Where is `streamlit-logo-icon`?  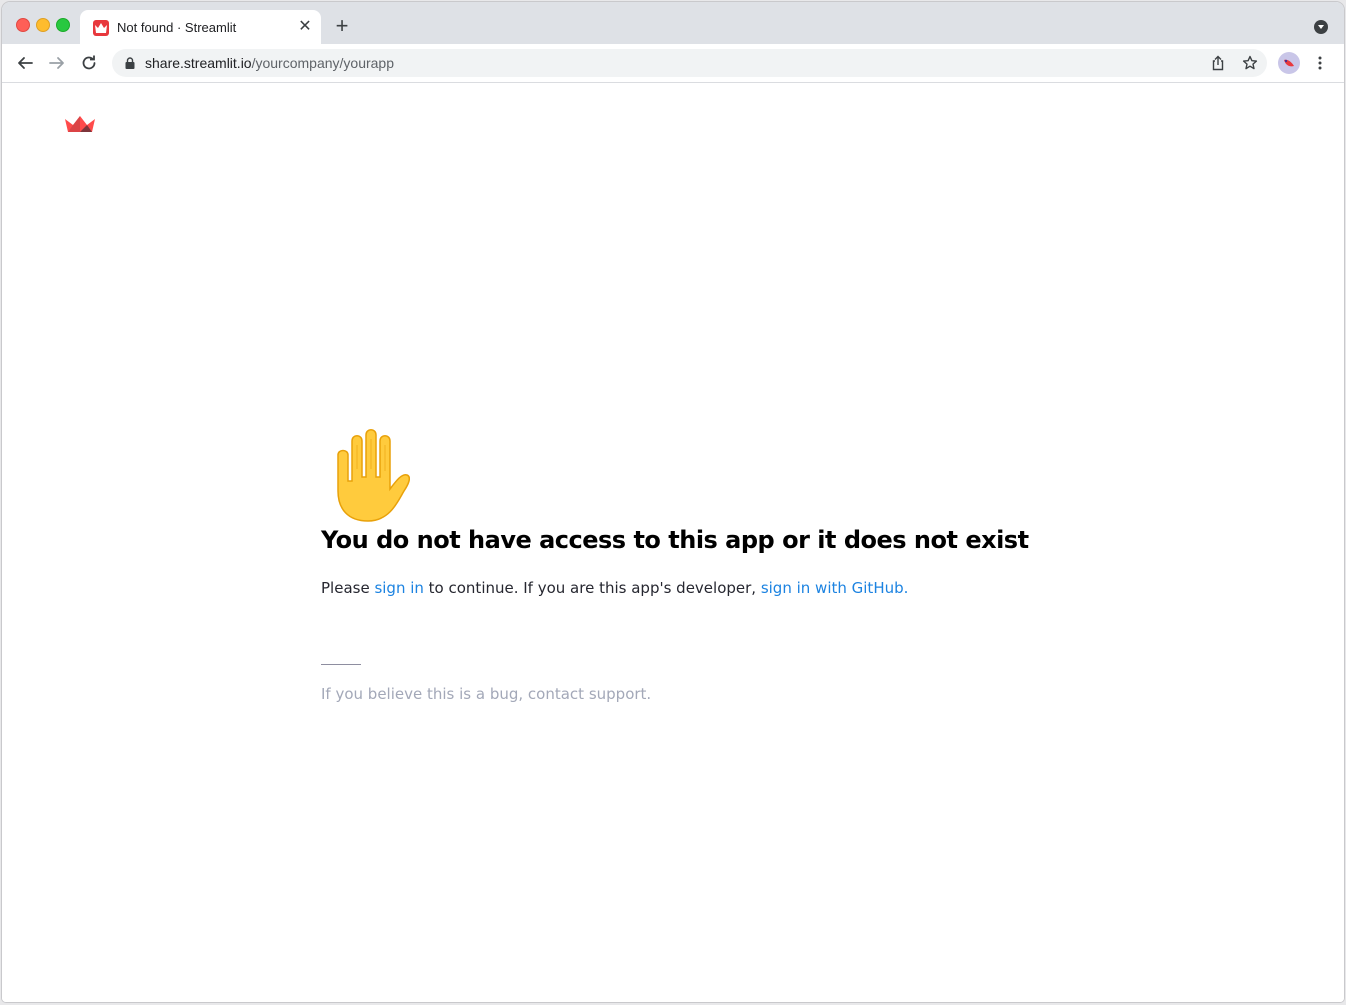
streamlit-logo-icon is located at coordinates (80, 124).